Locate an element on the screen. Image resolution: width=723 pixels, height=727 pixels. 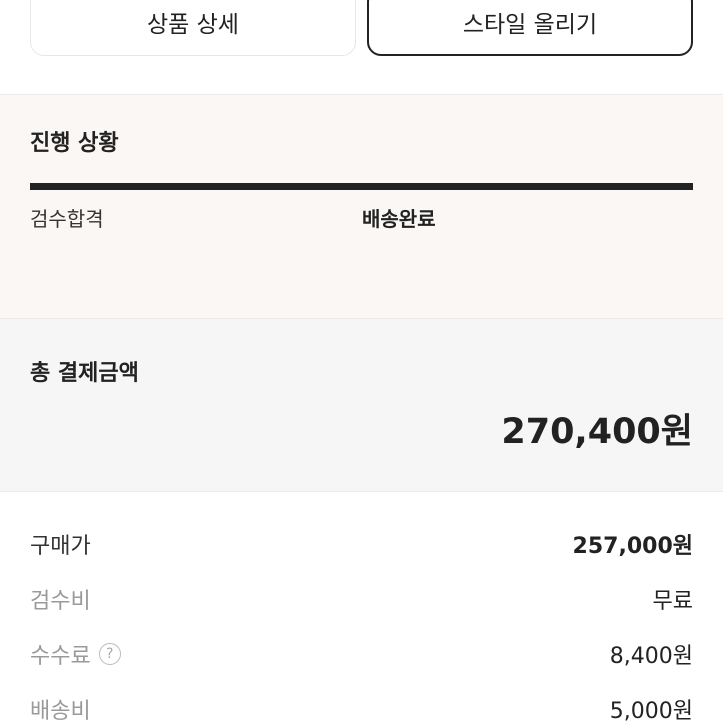
breakdown-label-wrap: 수수료 ? is located at coordinates (75, 654).